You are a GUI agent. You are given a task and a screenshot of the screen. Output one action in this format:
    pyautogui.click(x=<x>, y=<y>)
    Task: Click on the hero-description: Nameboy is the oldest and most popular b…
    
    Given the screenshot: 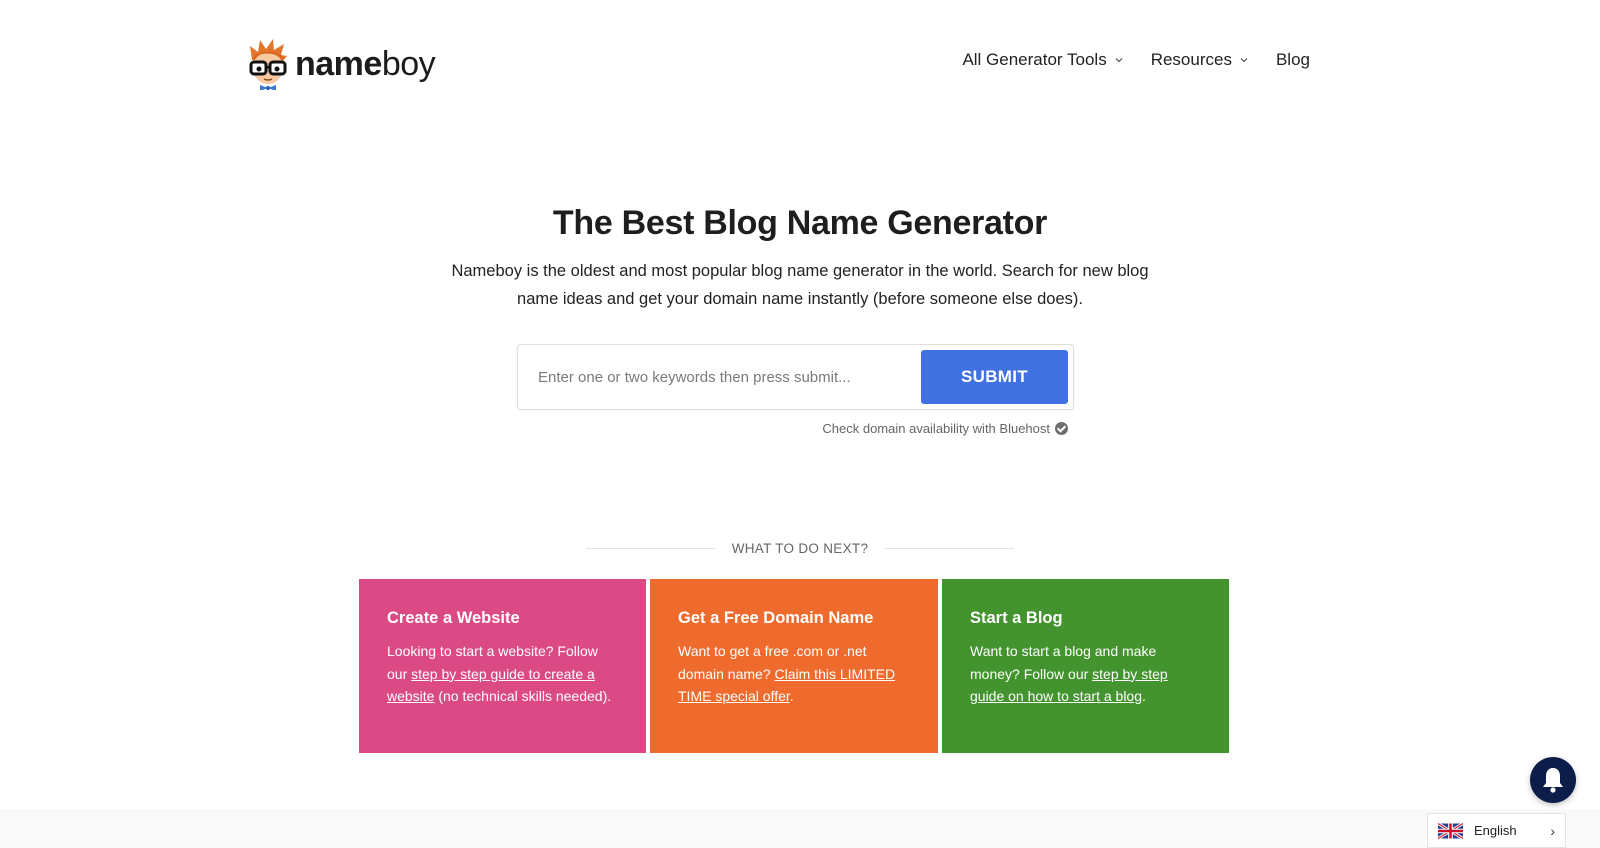 What is the action you would take?
    pyautogui.click(x=800, y=285)
    